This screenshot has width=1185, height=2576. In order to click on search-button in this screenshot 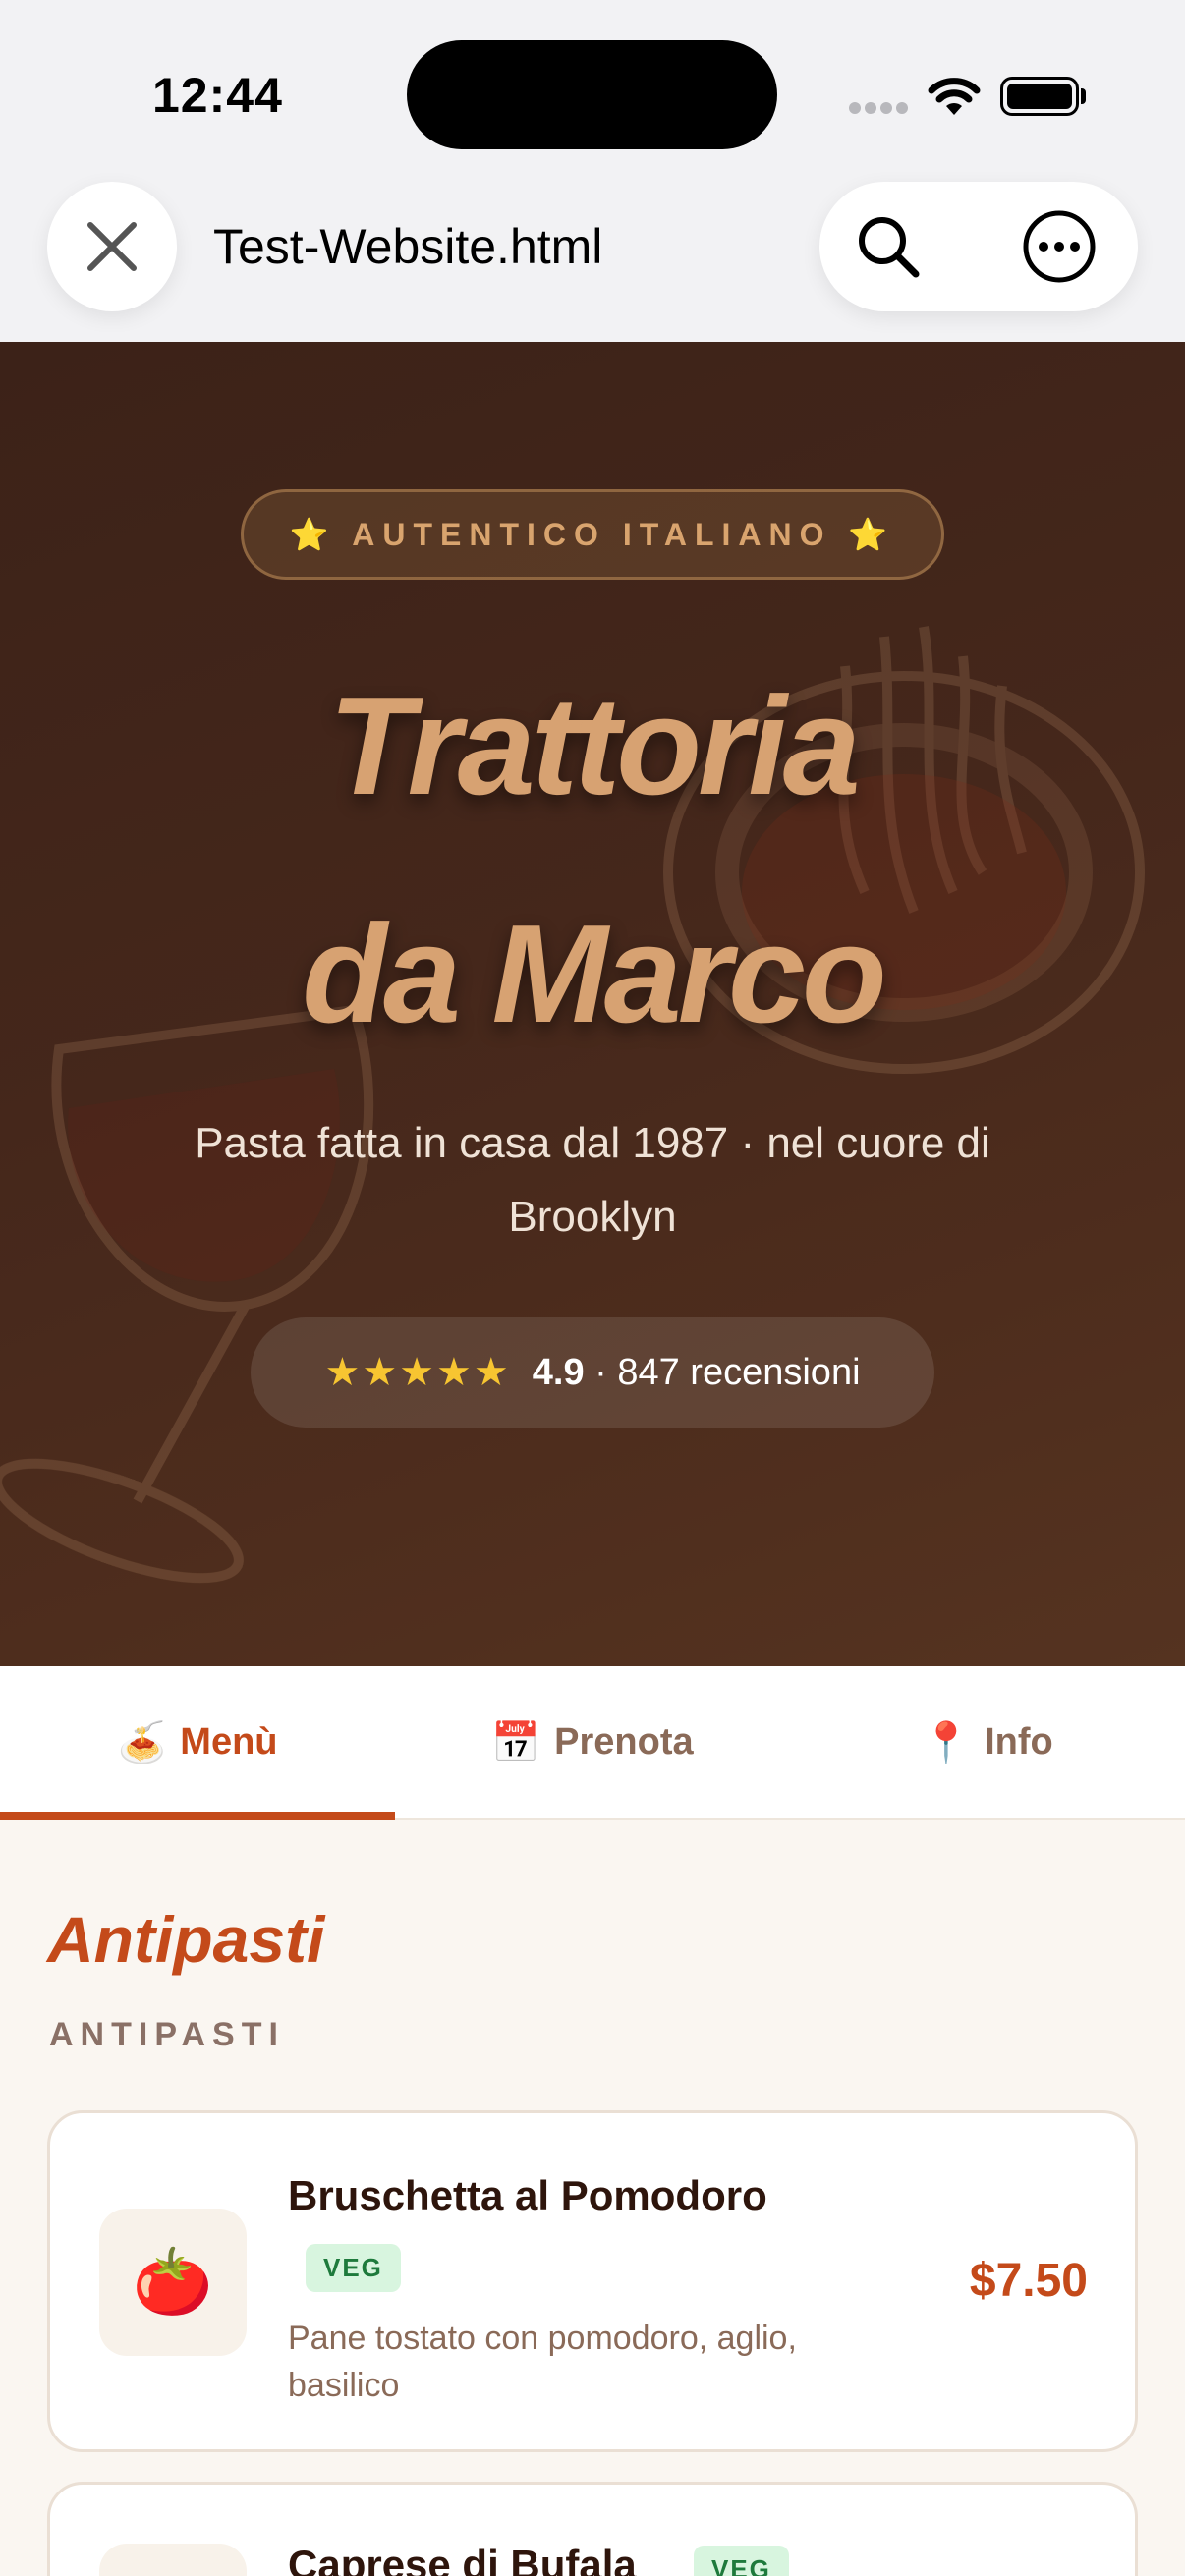, I will do `click(889, 246)`.